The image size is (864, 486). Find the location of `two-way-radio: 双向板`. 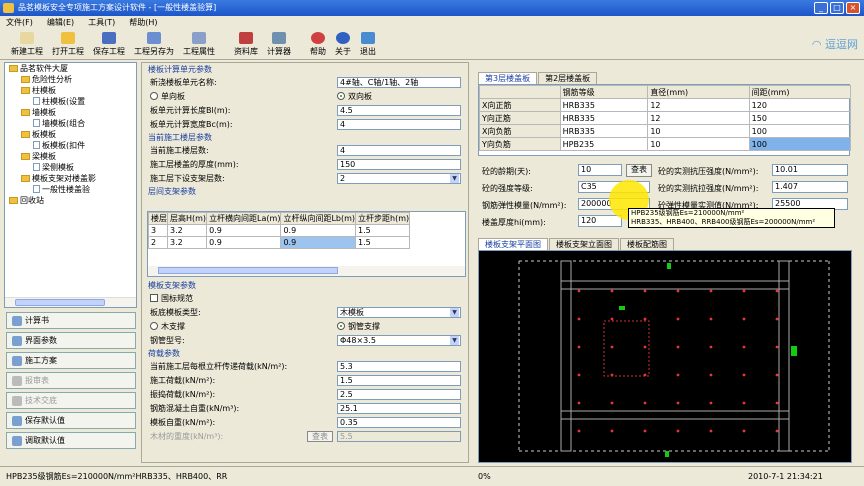

two-way-radio: 双向板 is located at coordinates (354, 96).